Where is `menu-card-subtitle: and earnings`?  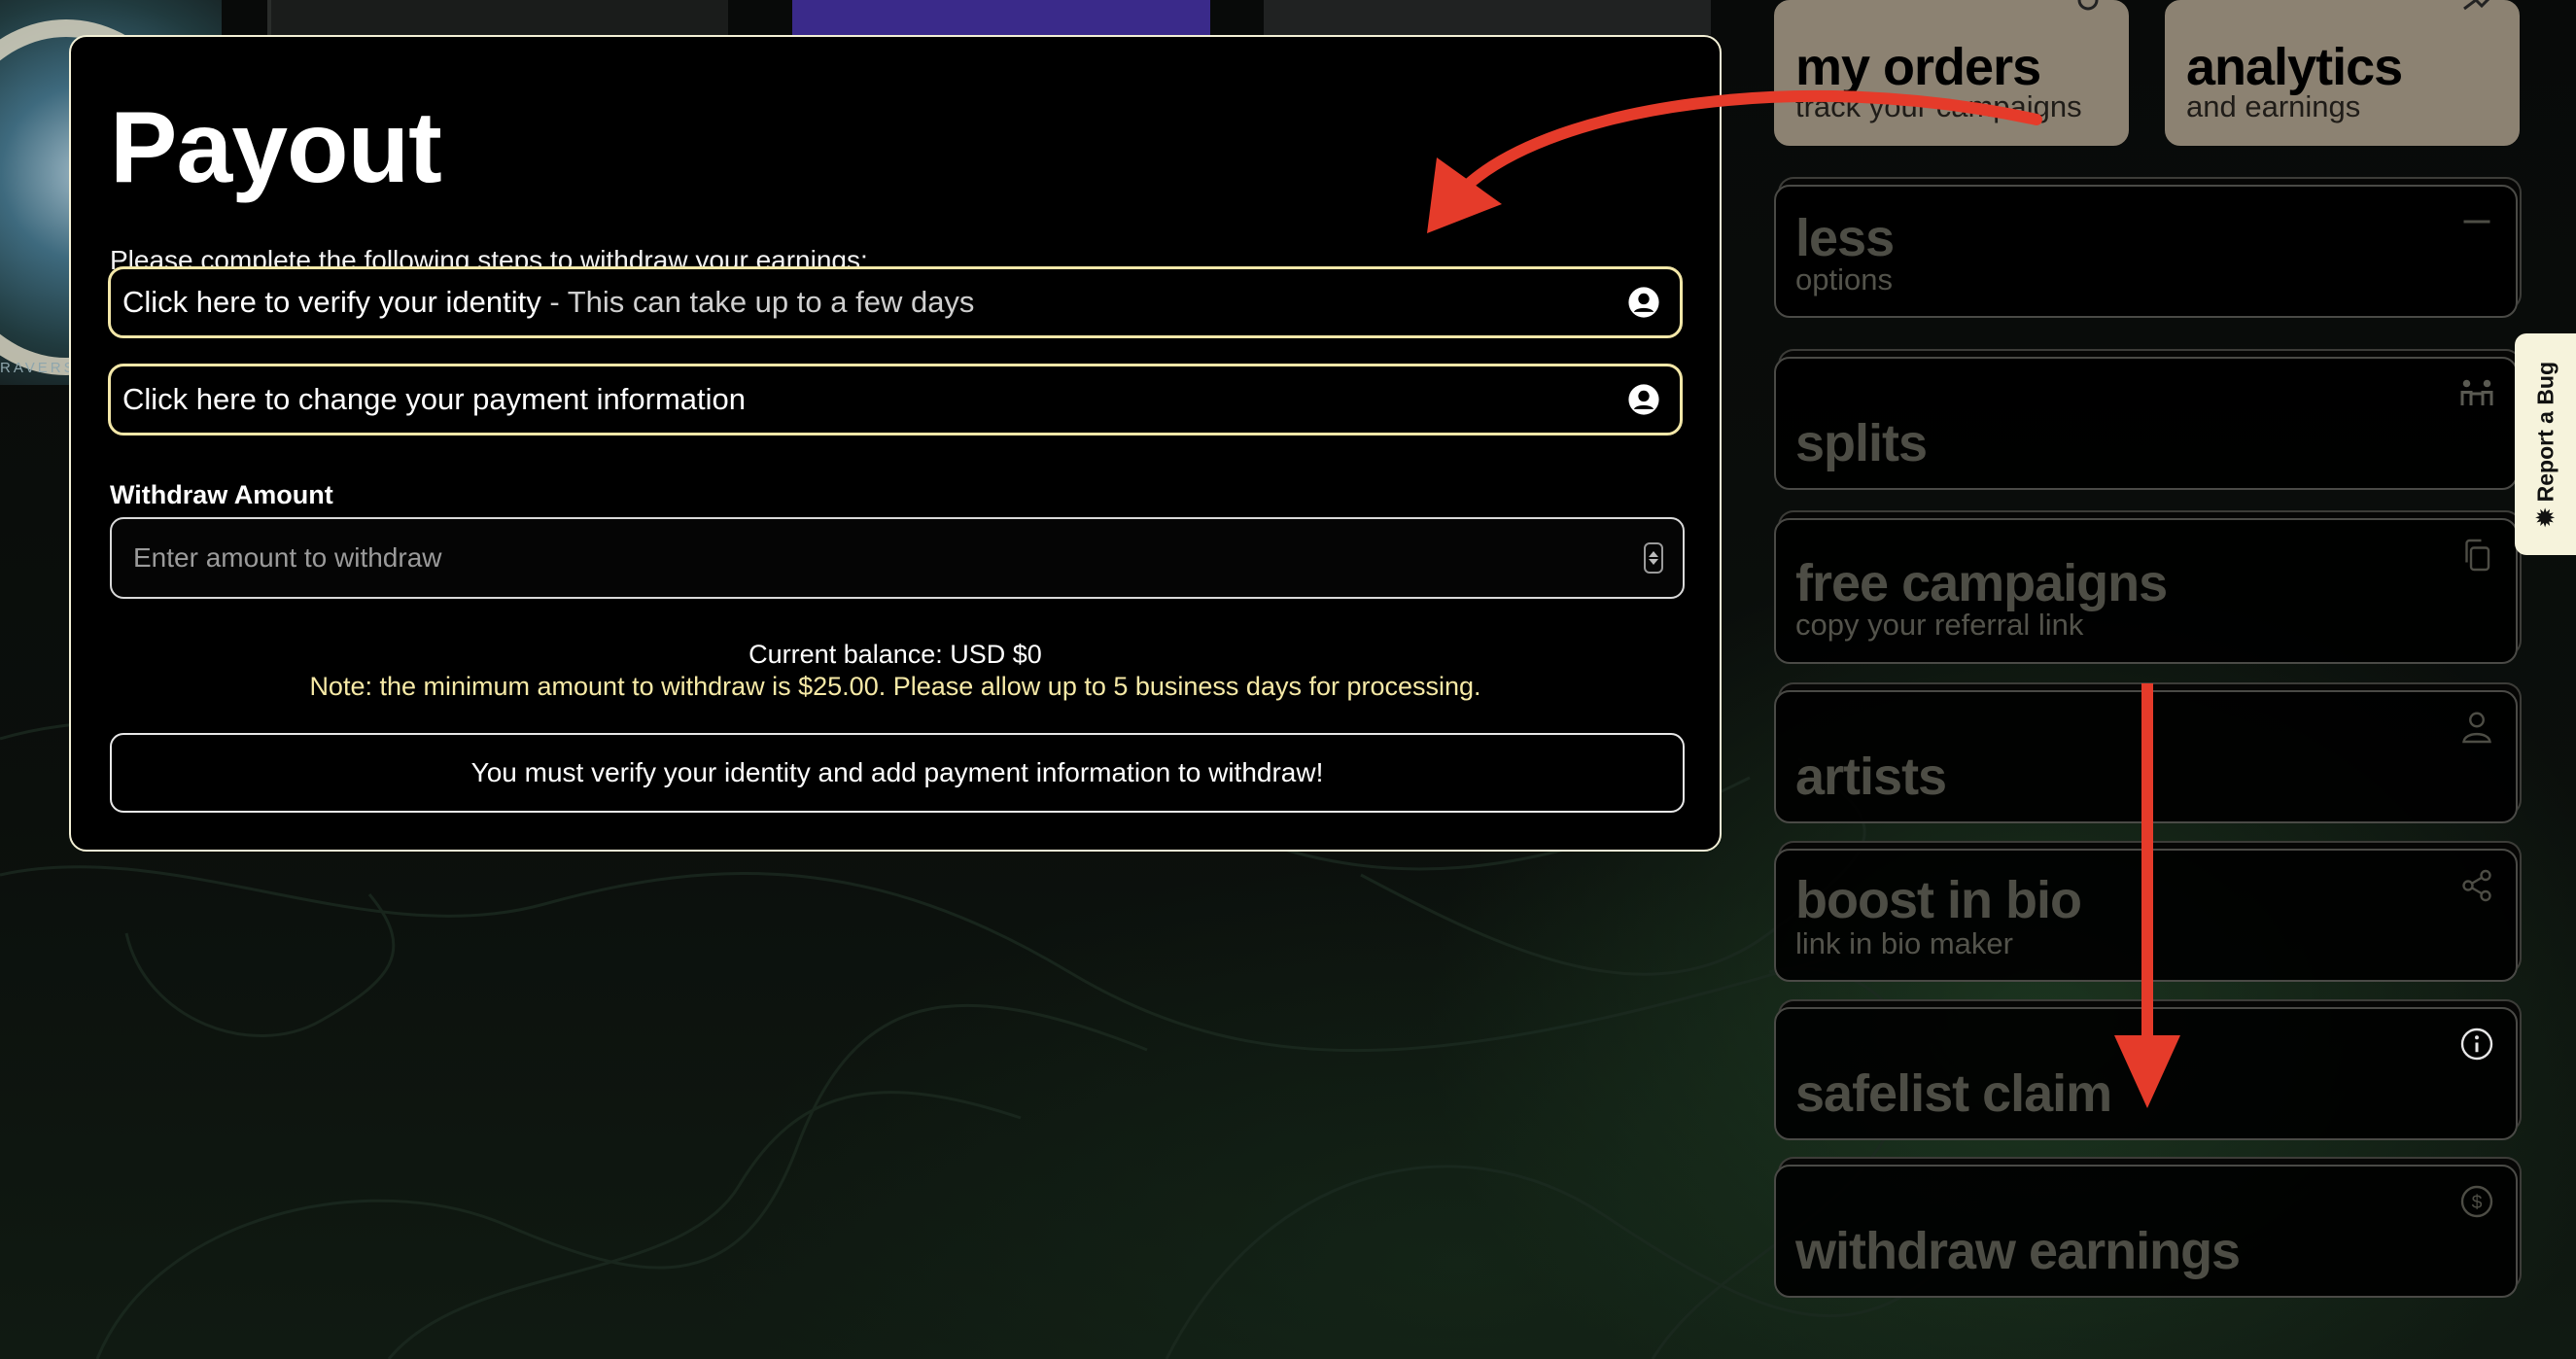 menu-card-subtitle: and earnings is located at coordinates (2273, 106).